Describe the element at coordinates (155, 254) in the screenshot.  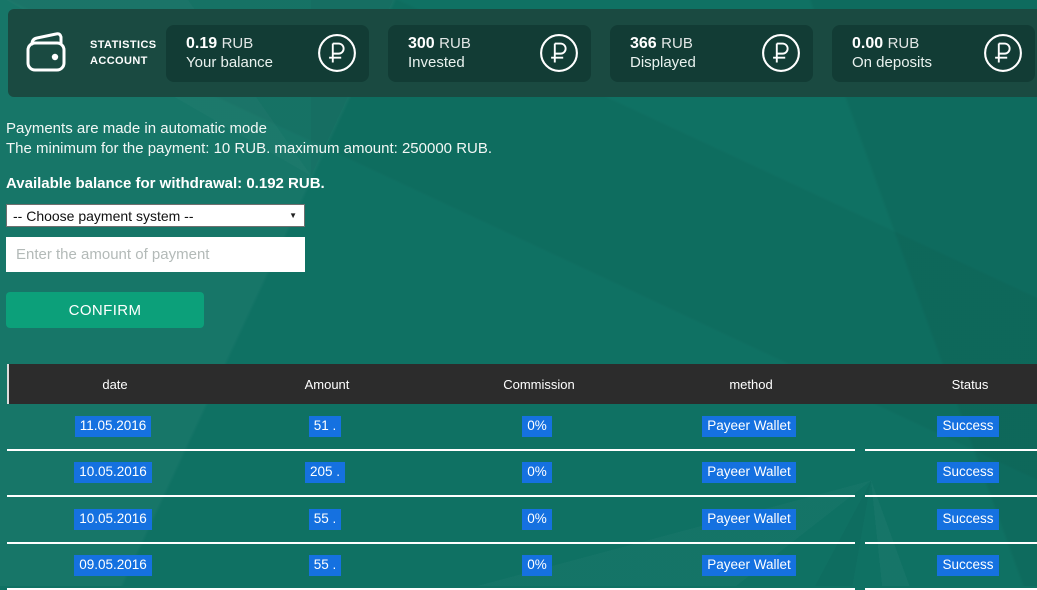
I see `amount-input` at that location.